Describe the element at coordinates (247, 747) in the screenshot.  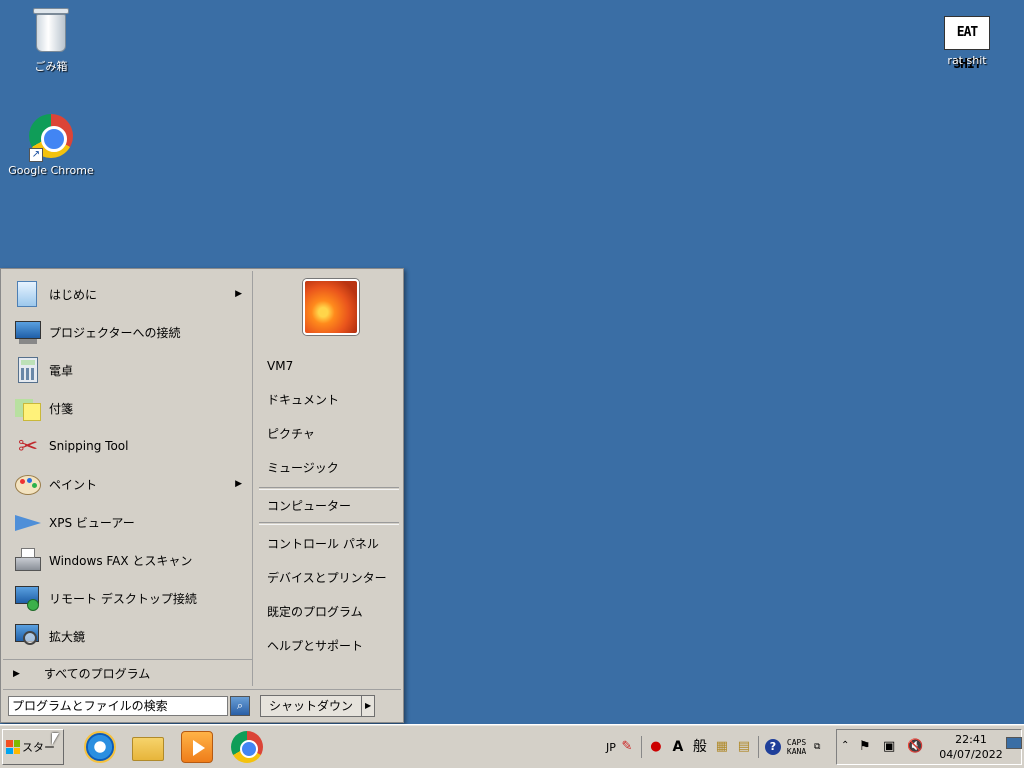
I see `chrome-icon` at that location.